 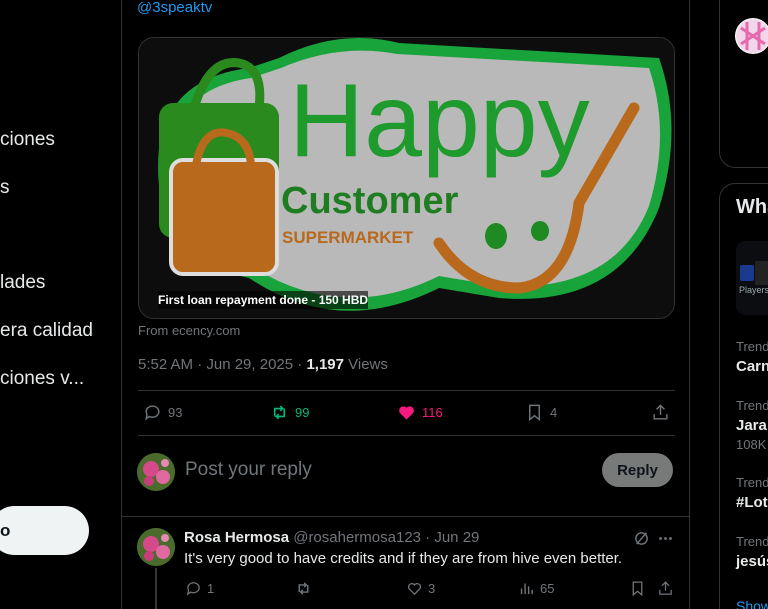 I want to click on whats-happening-title: Wha, so click(x=752, y=207).